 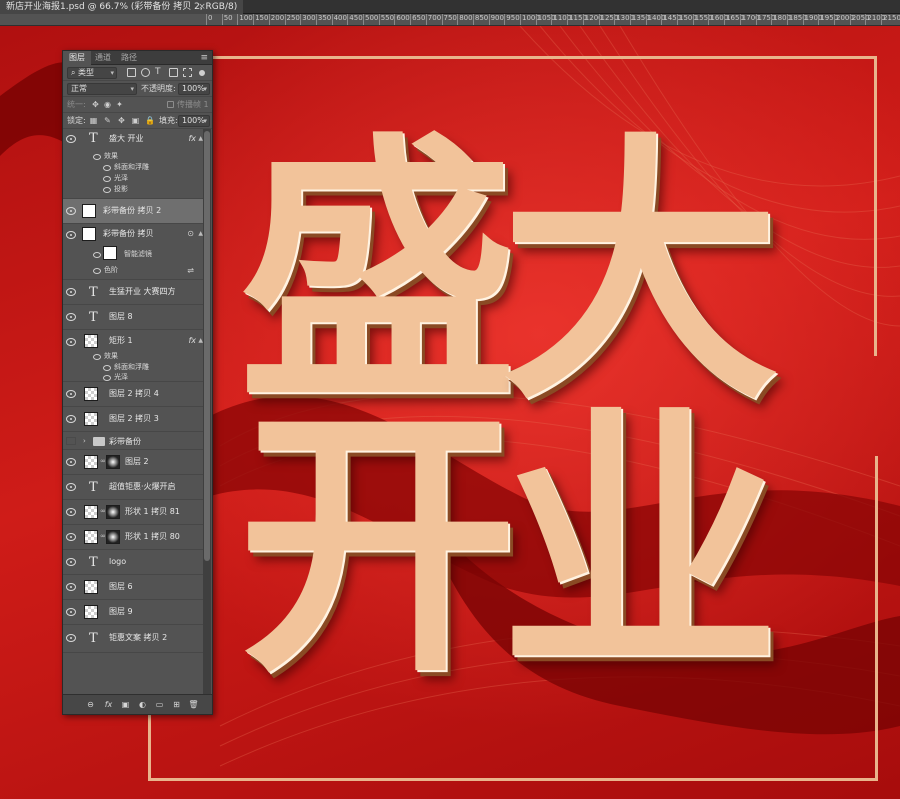 What do you see at coordinates (108, 704) in the screenshot?
I see `add-style-icon: fx` at bounding box center [108, 704].